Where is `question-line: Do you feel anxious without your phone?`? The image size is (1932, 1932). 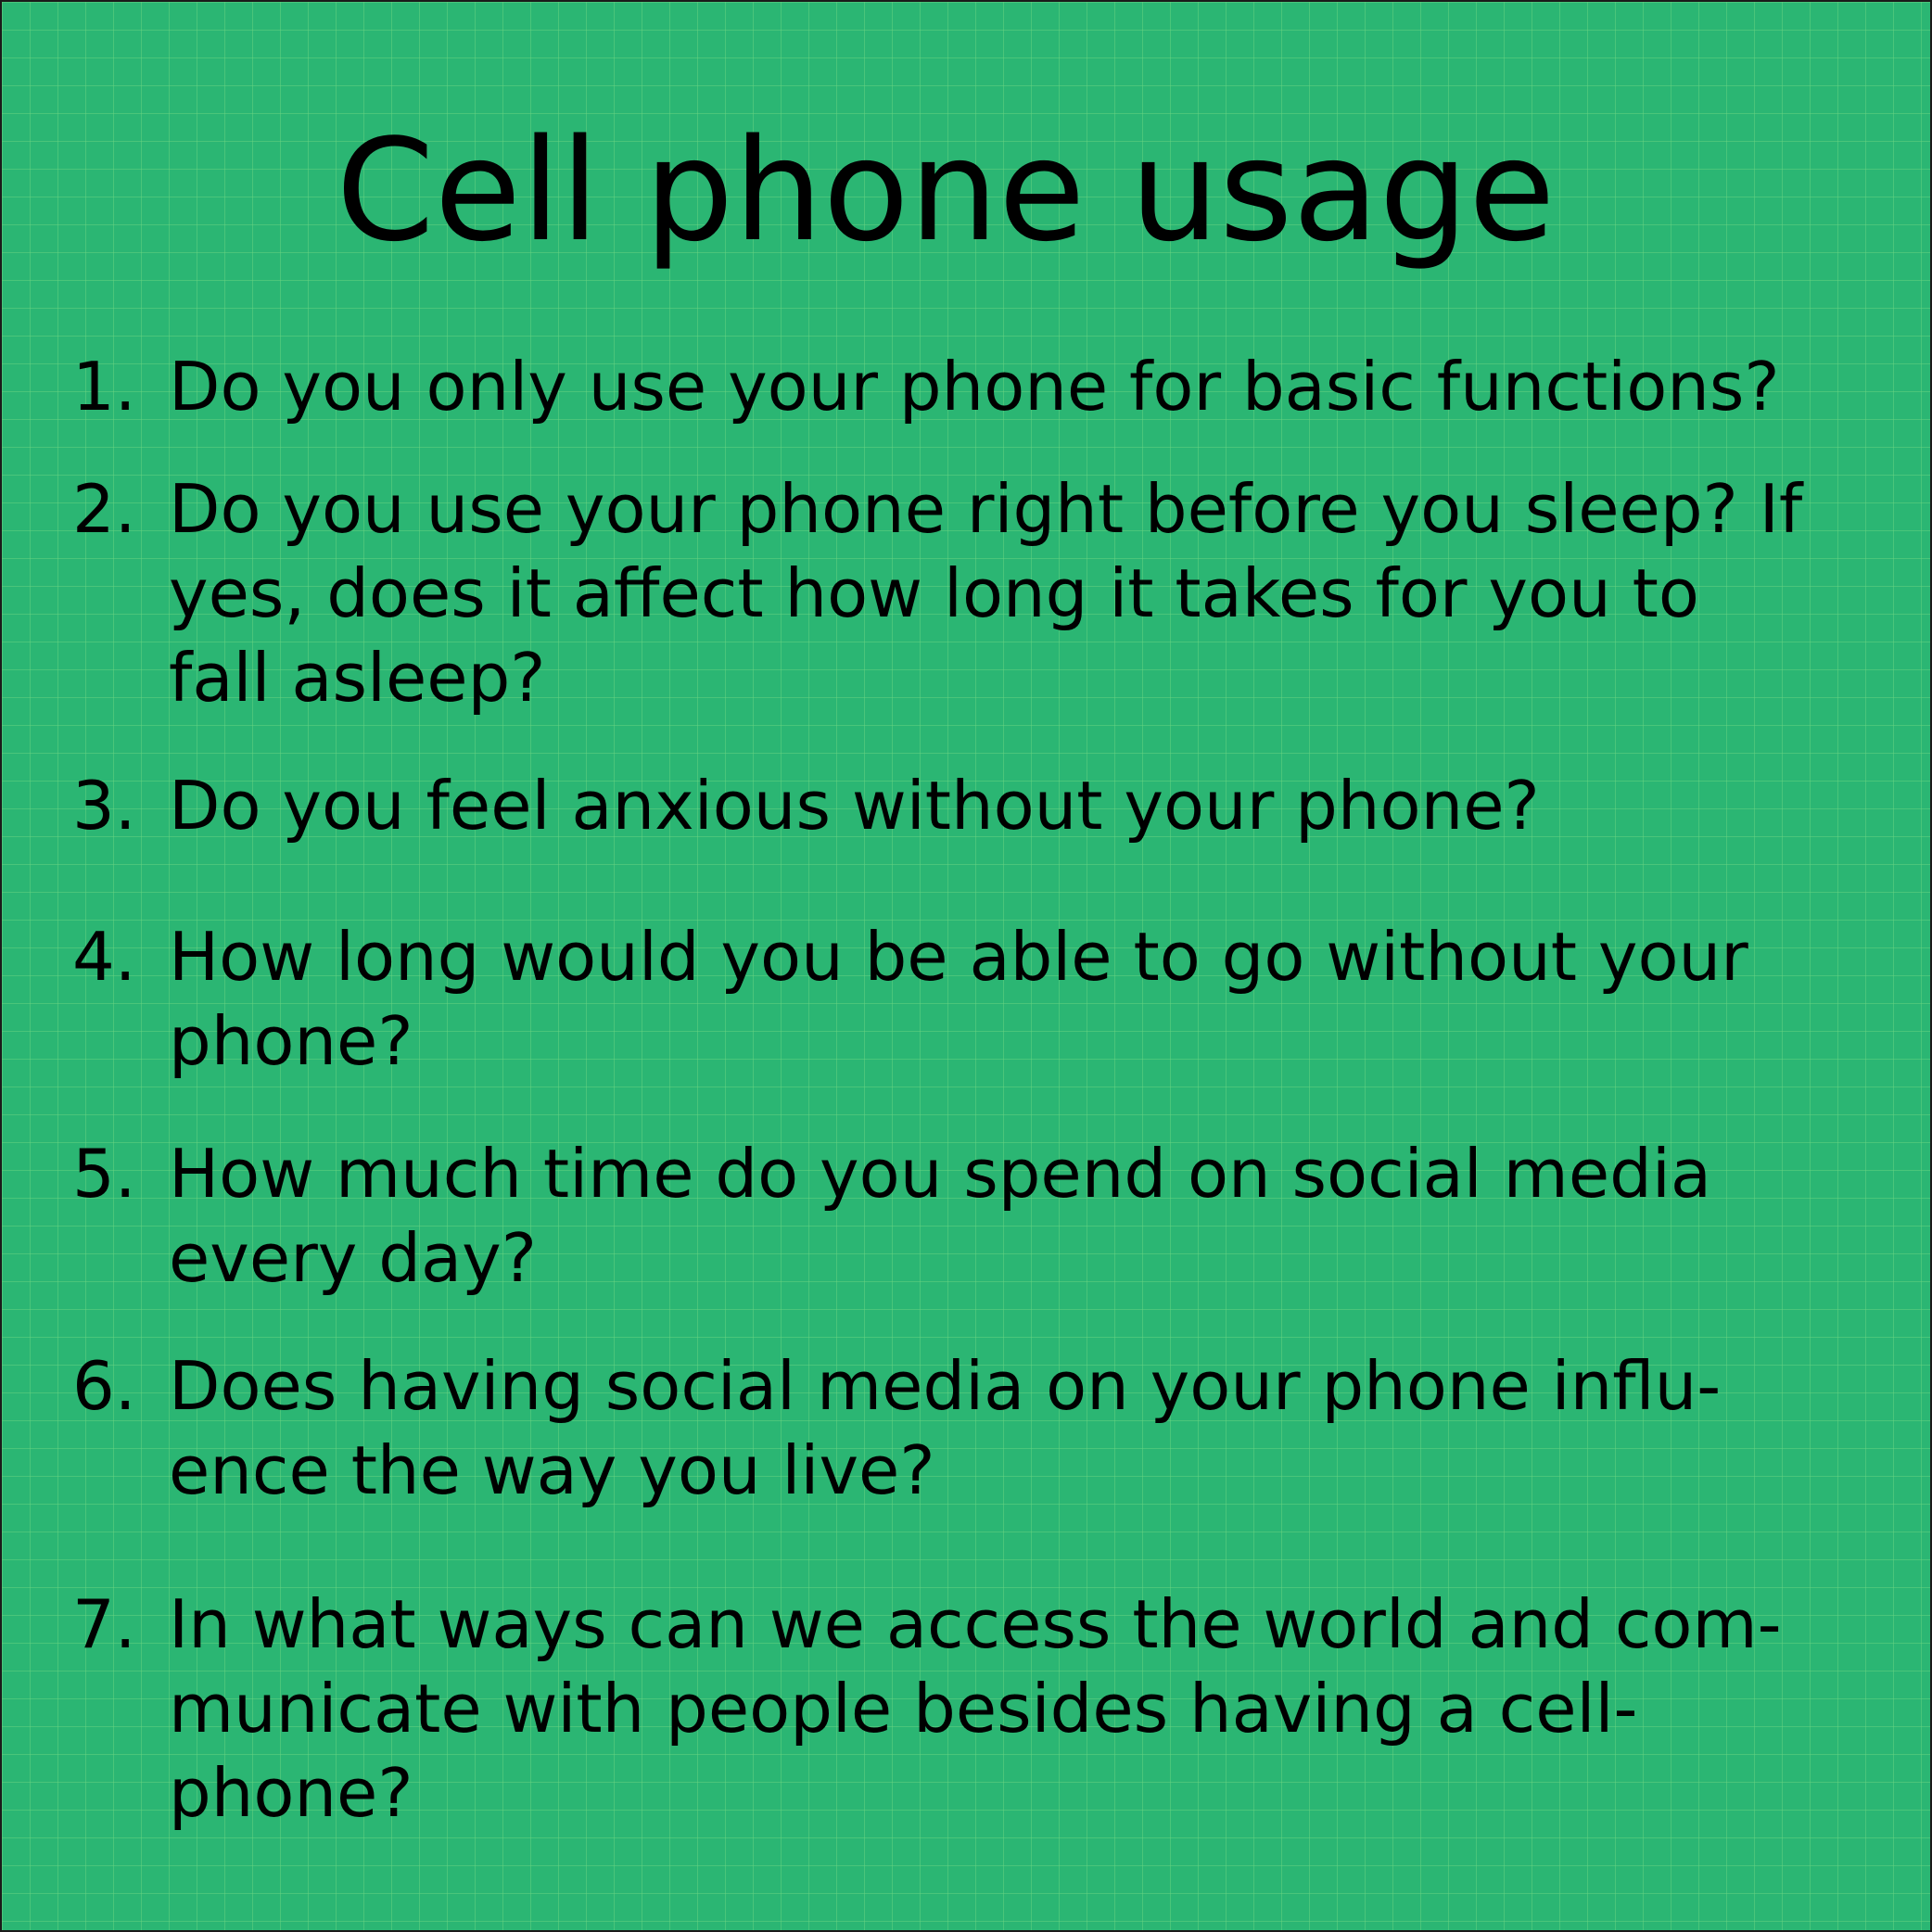 question-line: Do you feel anxious without your phone? is located at coordinates (854, 806).